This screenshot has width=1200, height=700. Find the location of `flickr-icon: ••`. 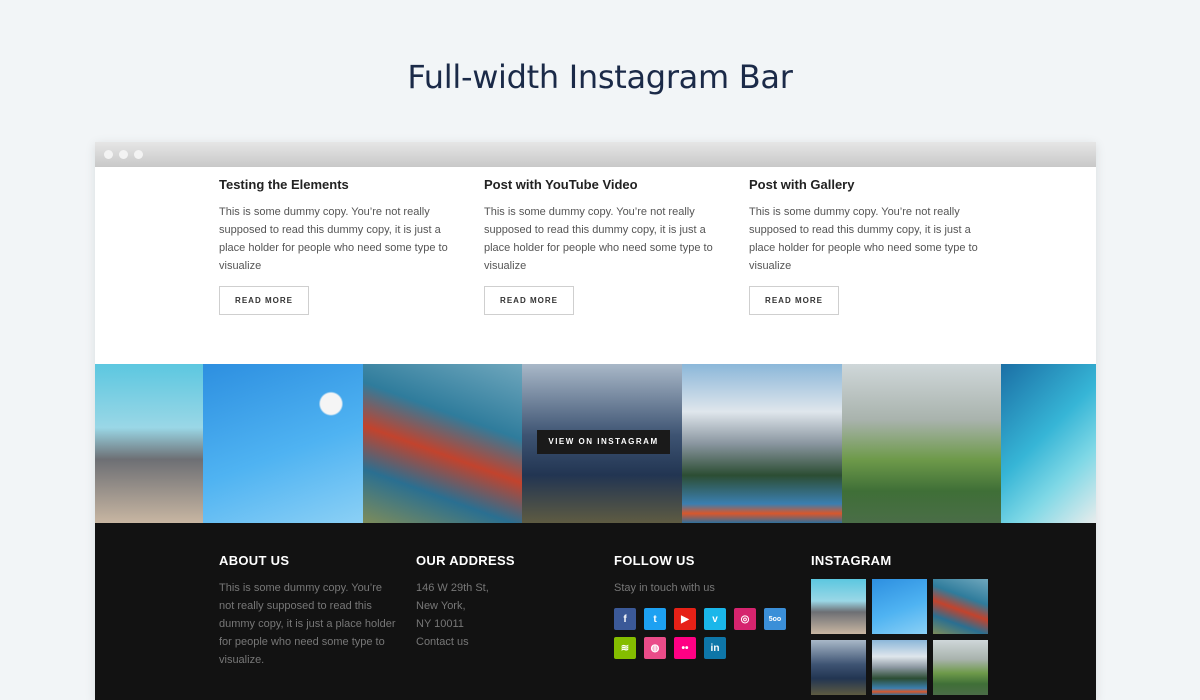

flickr-icon: •• is located at coordinates (685, 648).